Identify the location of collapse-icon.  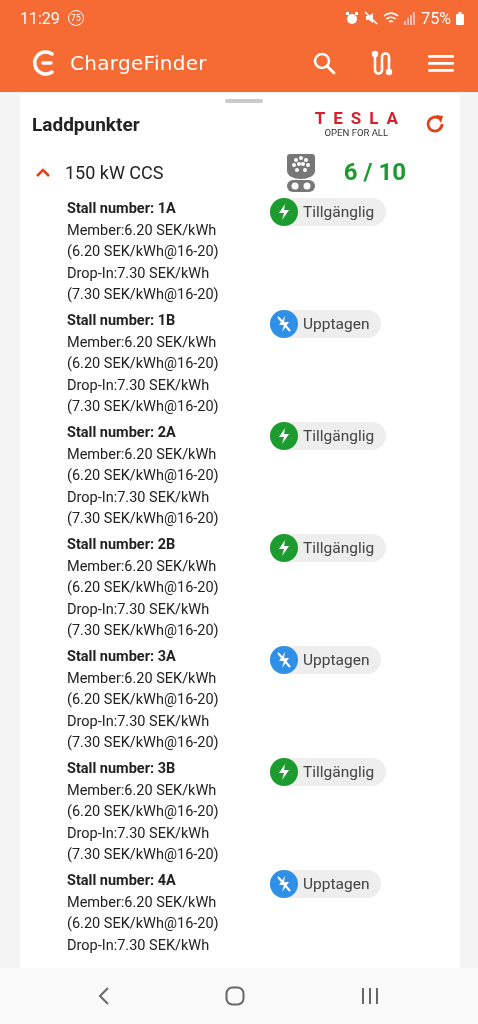
(43, 172).